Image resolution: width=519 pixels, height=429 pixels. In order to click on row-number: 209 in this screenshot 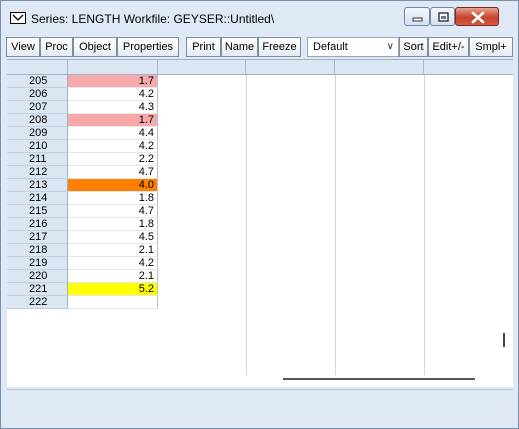, I will do `click(37, 133)`.